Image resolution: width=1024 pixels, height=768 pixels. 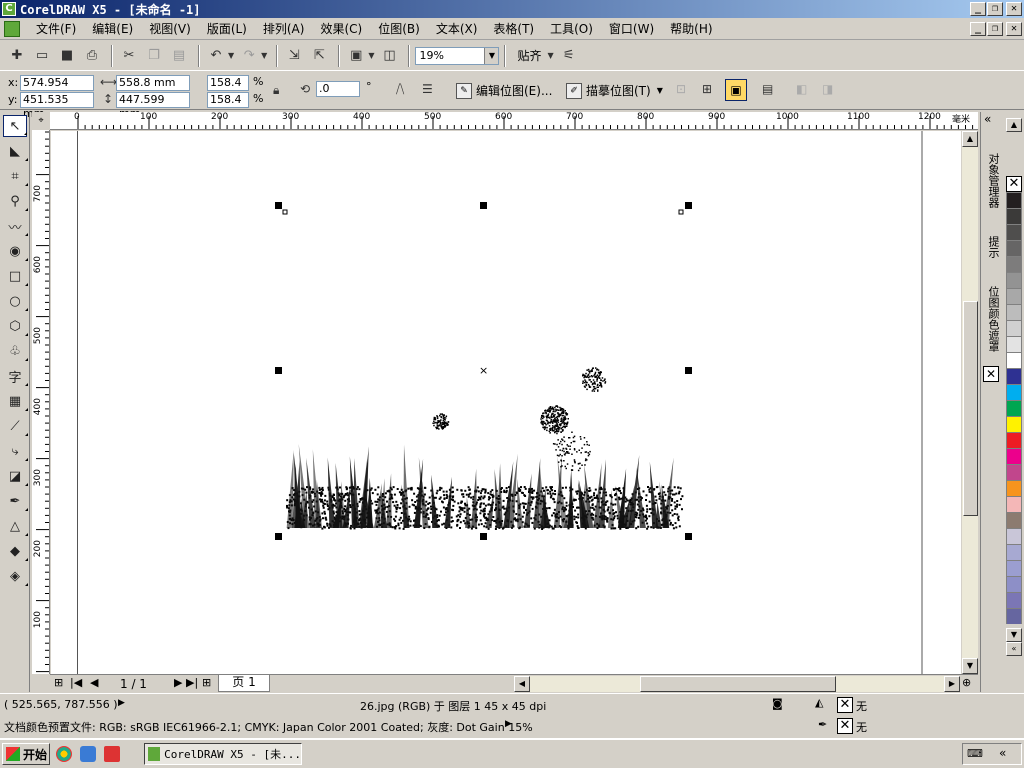 I want to click on quick-launch-icon, so click(x=112, y=754).